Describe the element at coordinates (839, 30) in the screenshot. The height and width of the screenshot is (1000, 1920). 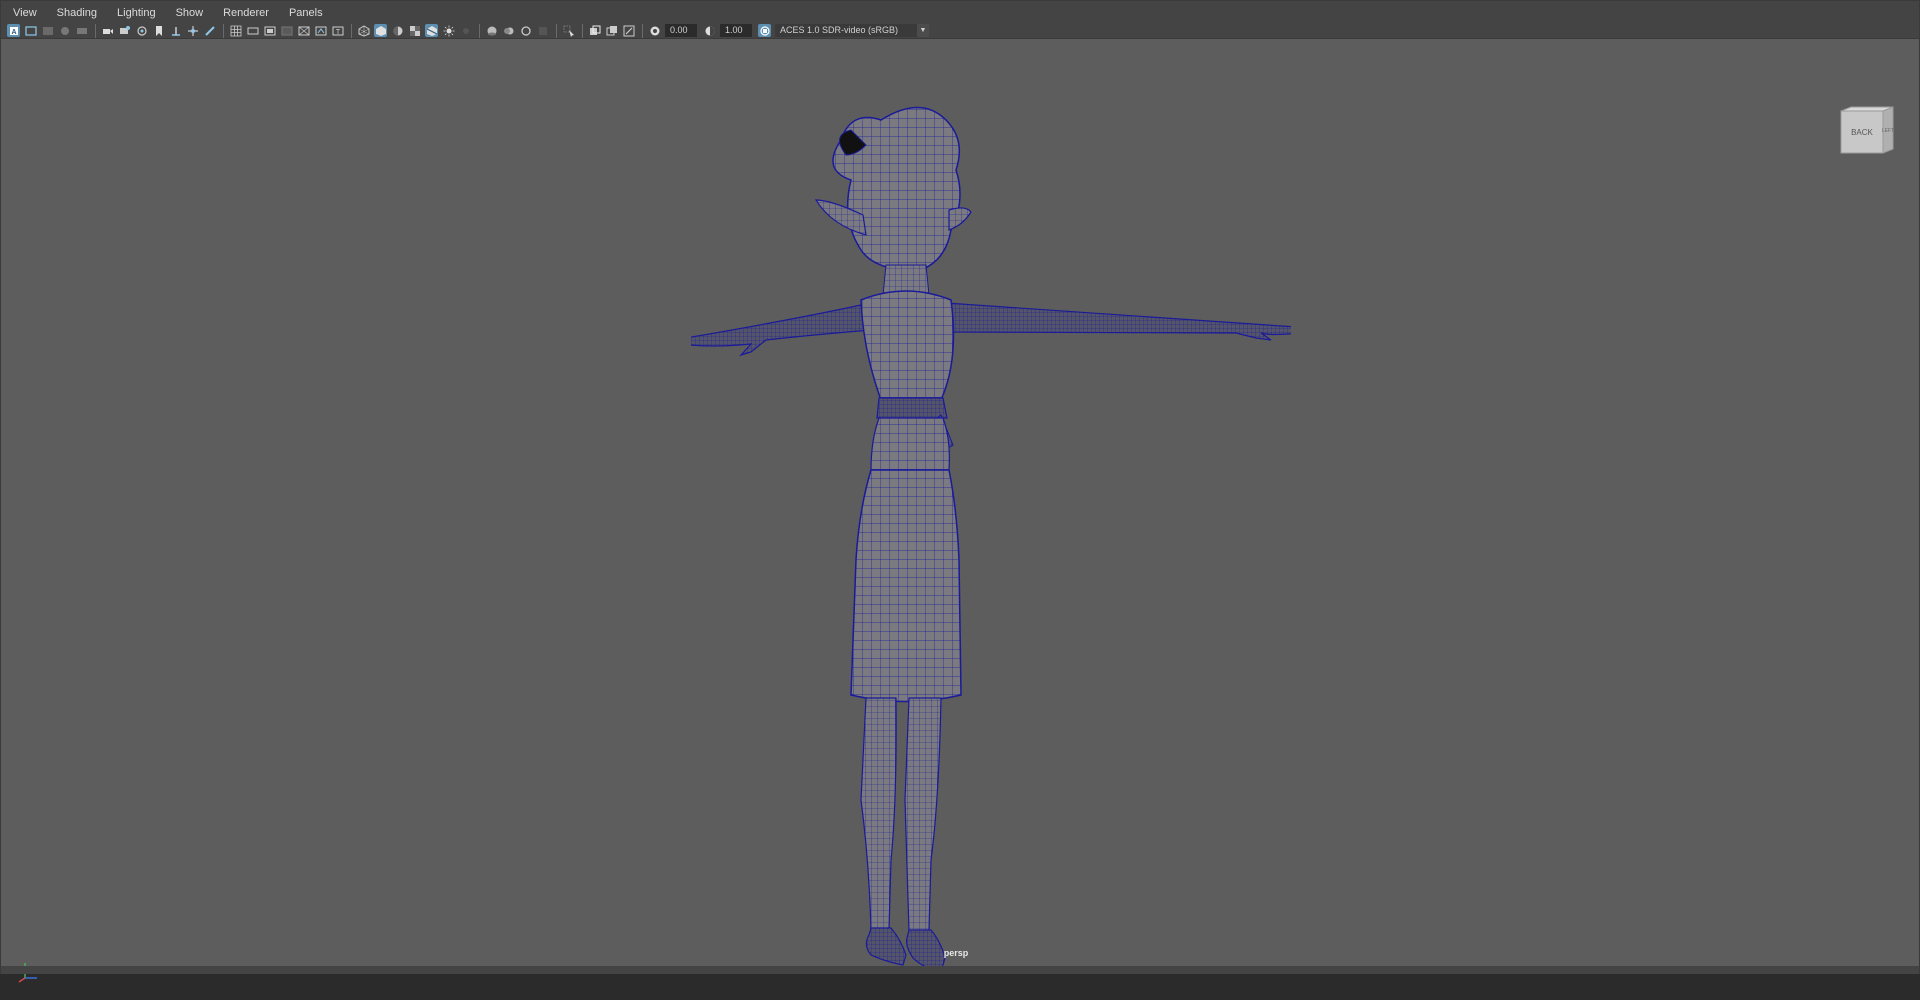
I see `color-space-label: ACES 1.0 SDR-video (sRGB)` at that location.